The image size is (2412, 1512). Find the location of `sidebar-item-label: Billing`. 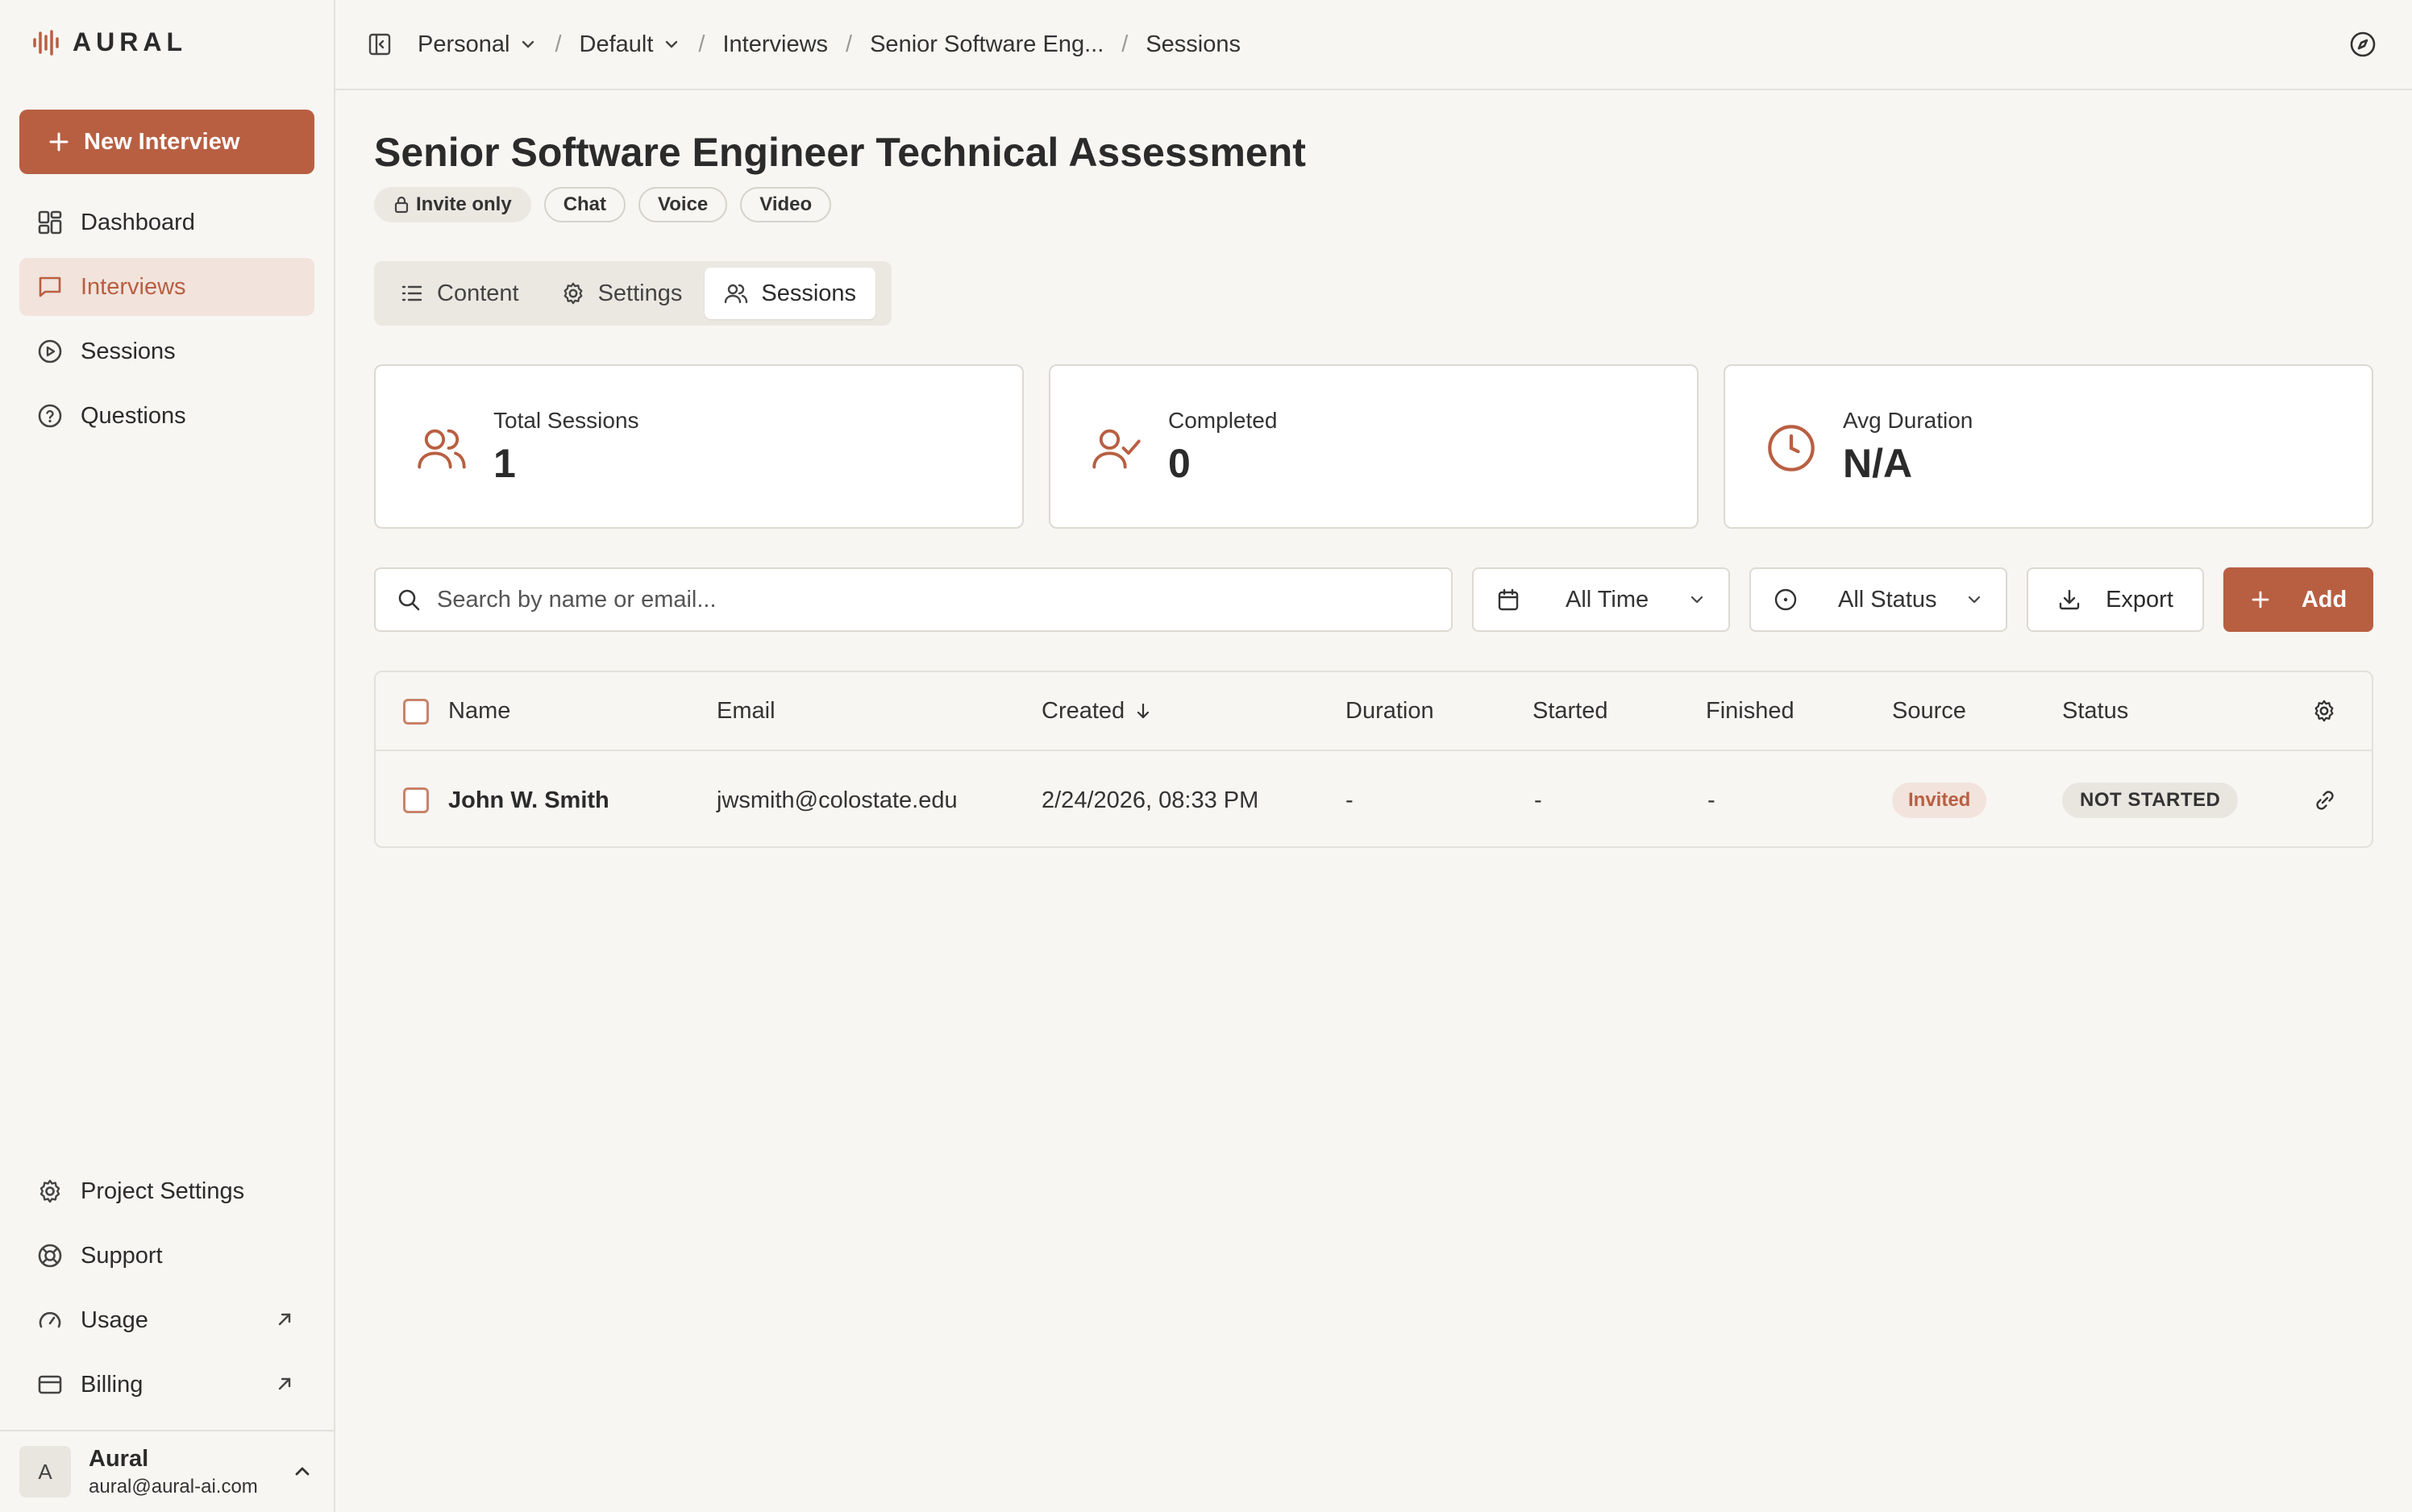

sidebar-item-label: Billing is located at coordinates (112, 1384).